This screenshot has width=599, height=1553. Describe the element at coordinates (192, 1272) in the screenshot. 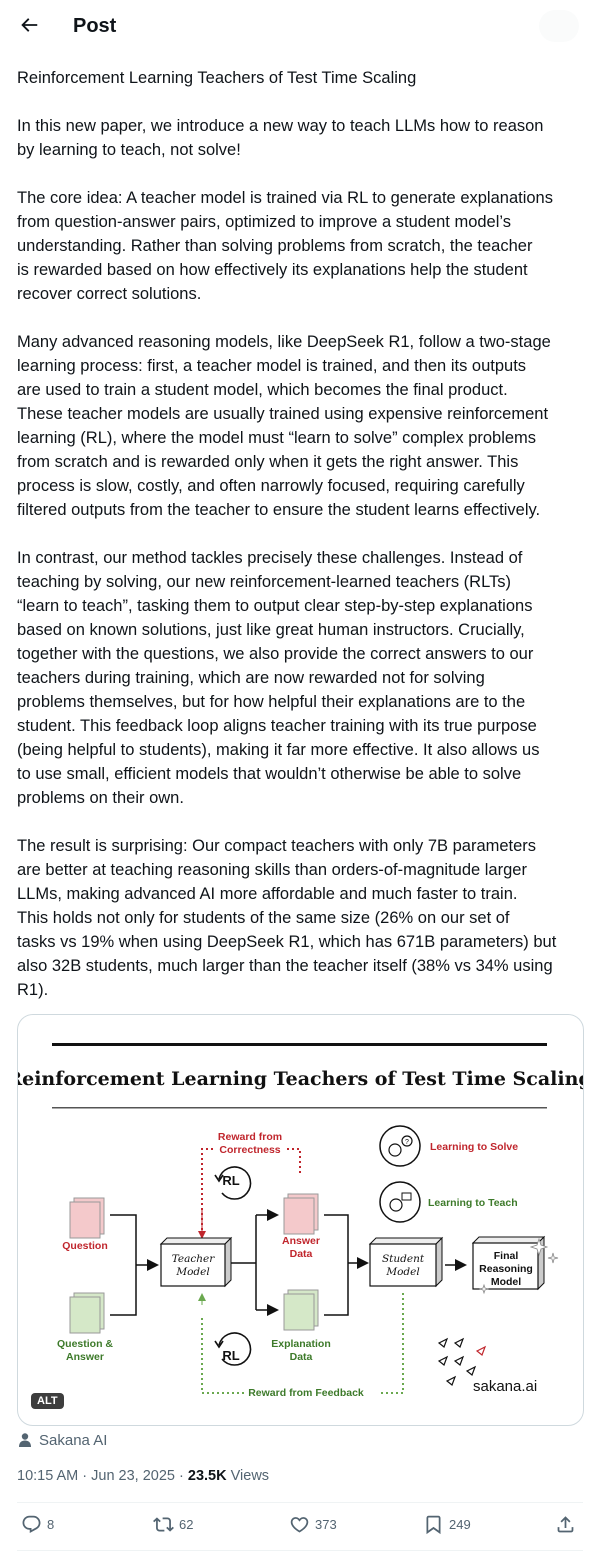

I see `teacher-label-2: Model` at that location.